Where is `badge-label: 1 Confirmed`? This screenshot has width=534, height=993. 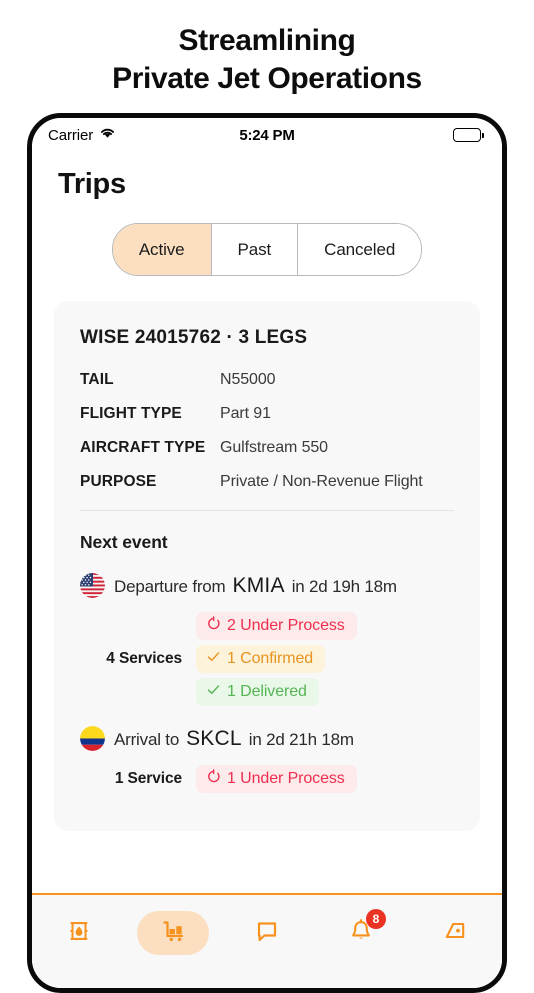
badge-label: 1 Confirmed is located at coordinates (270, 658).